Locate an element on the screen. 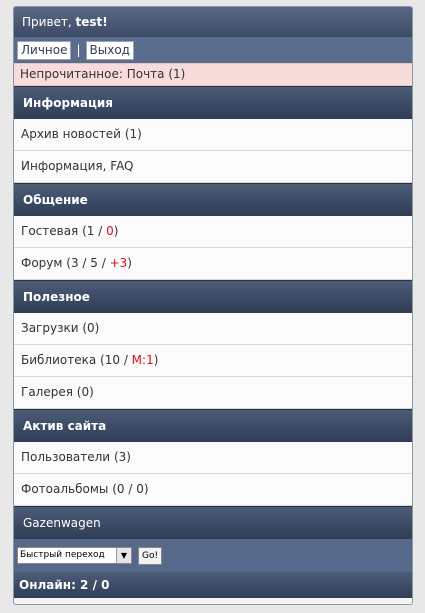 The width and height of the screenshot is (425, 613). username: test! is located at coordinates (91, 22).